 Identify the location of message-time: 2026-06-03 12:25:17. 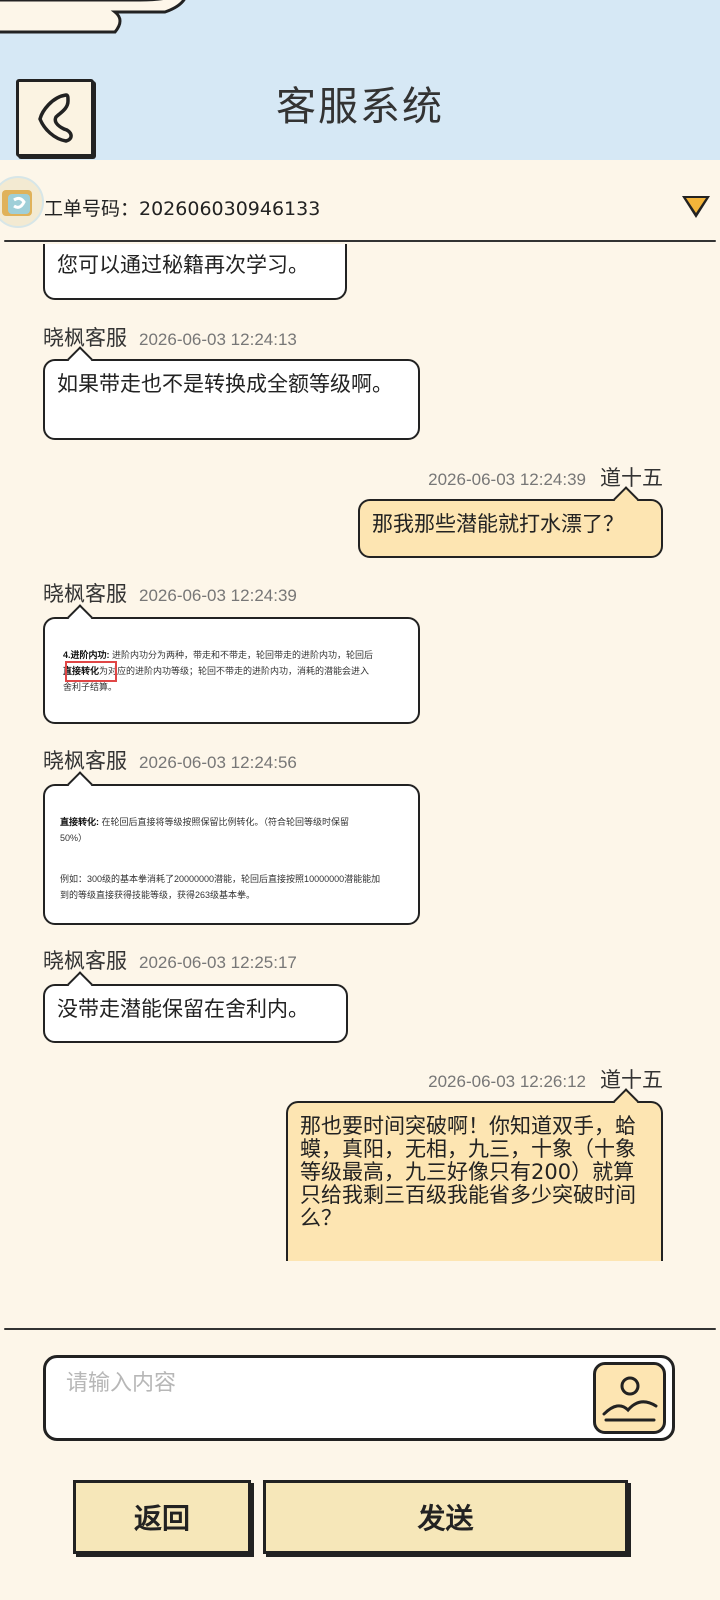
(218, 962).